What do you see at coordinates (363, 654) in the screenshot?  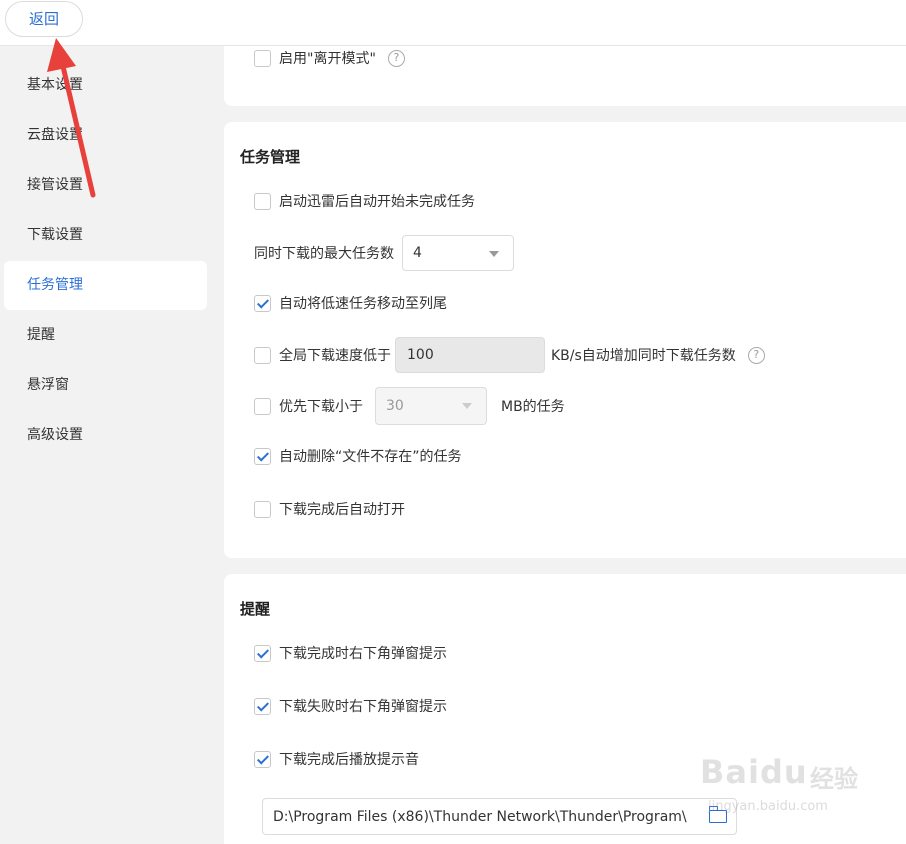 I see `complete-popup-label: 下载完成时右下角弹窗提示` at bounding box center [363, 654].